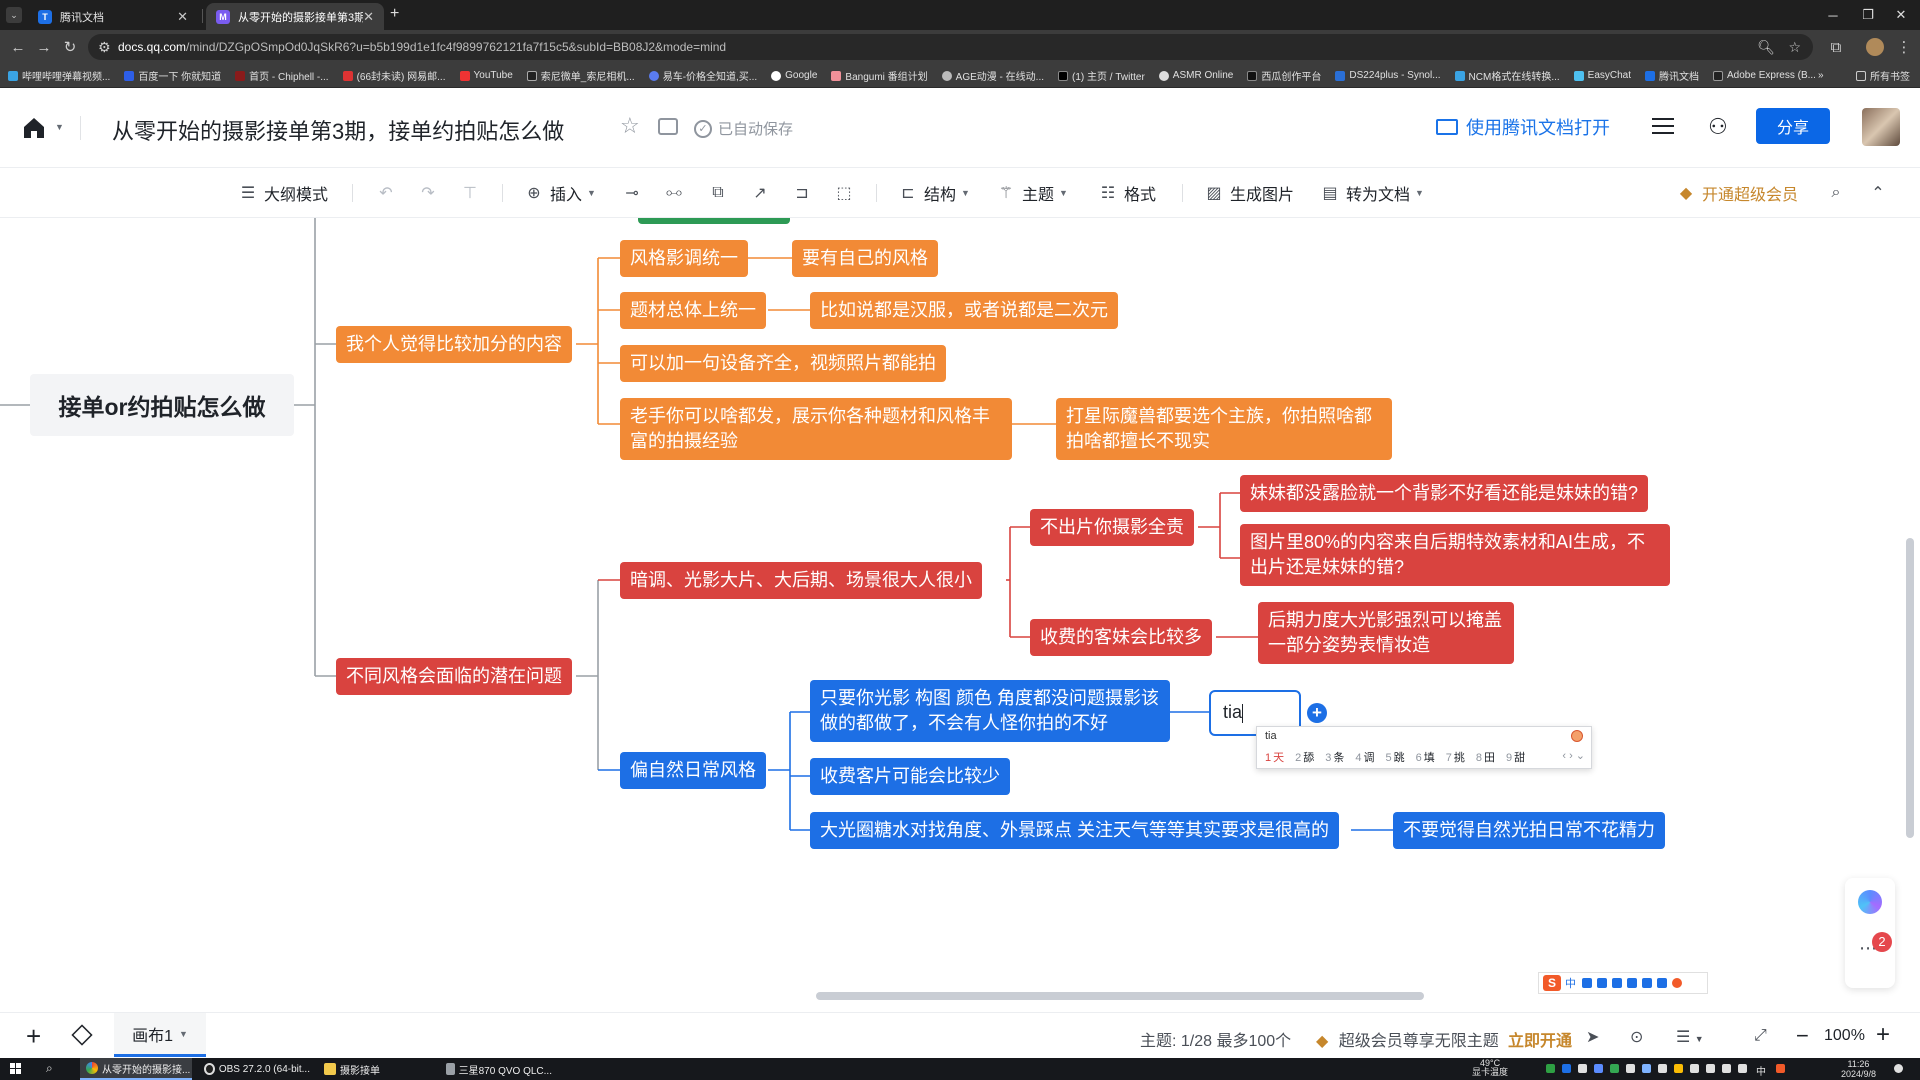  What do you see at coordinates (1726, 1068) in the screenshot?
I see `network-icon` at bounding box center [1726, 1068].